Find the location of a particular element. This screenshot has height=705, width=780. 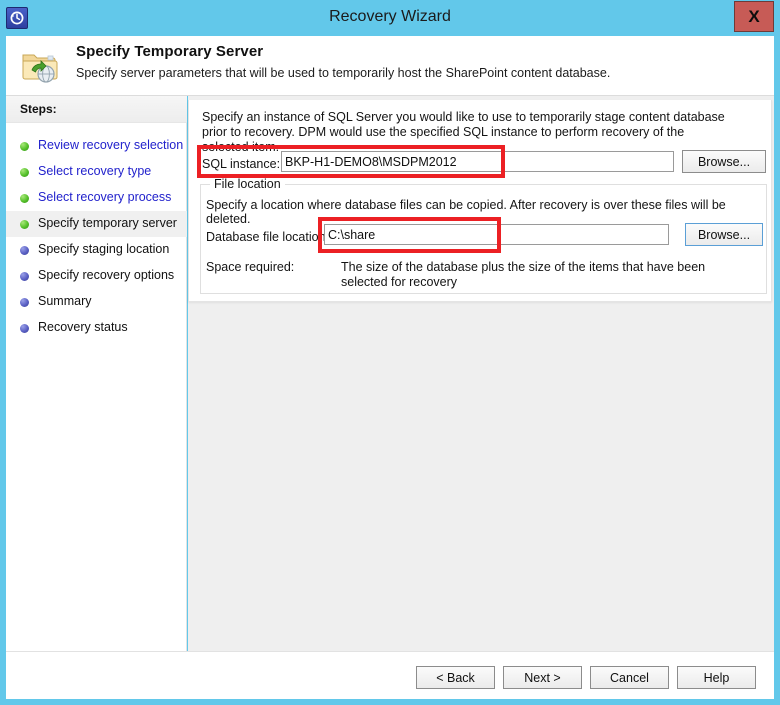

sidebar-item-recovery-status: Recovery status is located at coordinates (96, 328).